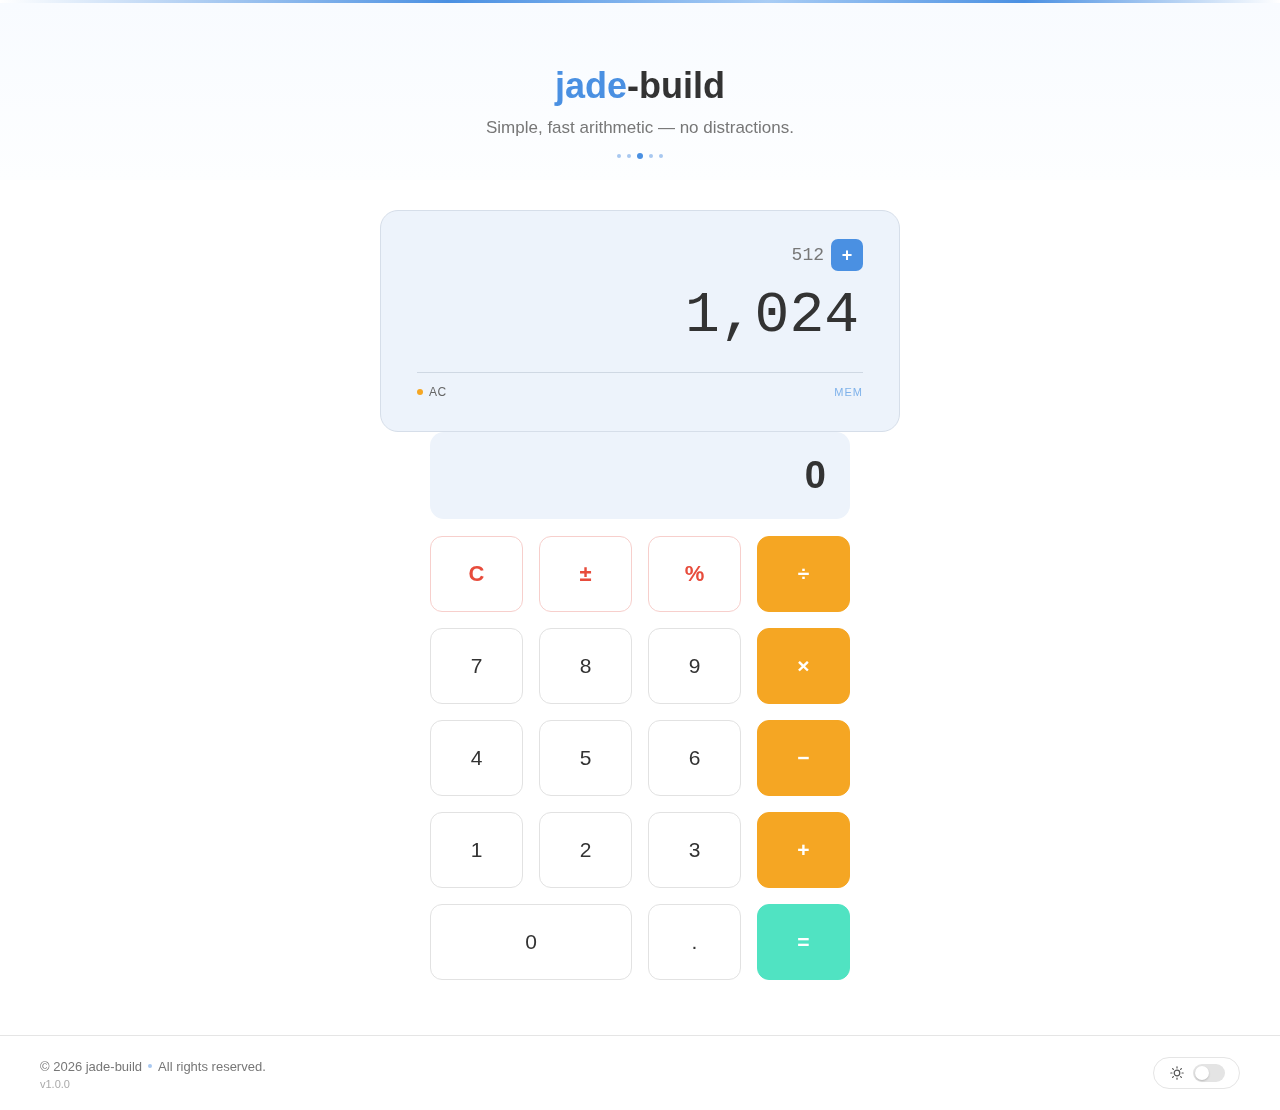 This screenshot has height=1110, width=1280. I want to click on digit-key: 9, so click(694, 666).